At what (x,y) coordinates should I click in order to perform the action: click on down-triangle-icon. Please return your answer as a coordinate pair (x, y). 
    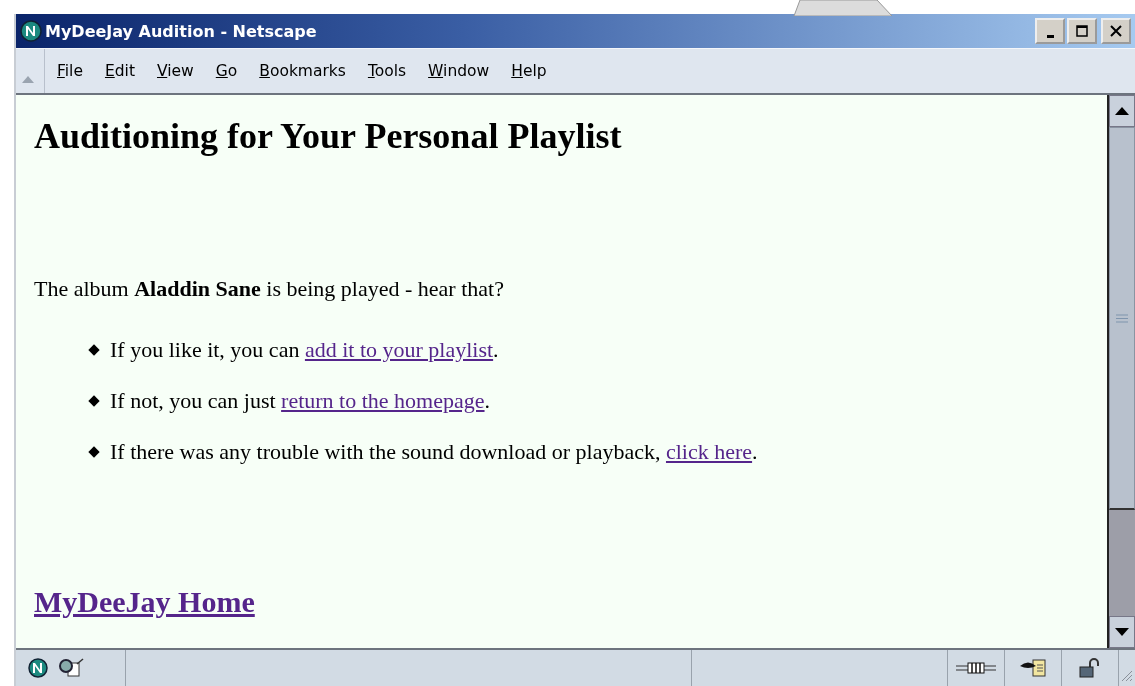
    Looking at the image, I should click on (1122, 632).